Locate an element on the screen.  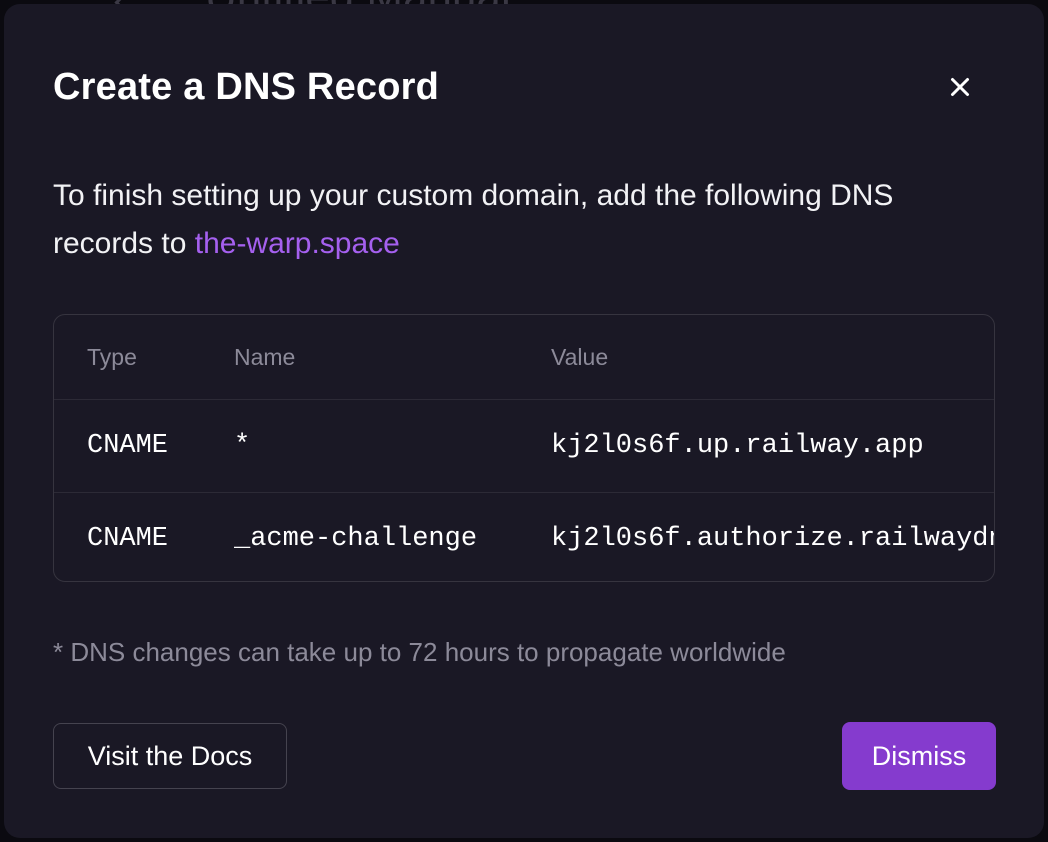
column-header-type: Type is located at coordinates (144, 357).